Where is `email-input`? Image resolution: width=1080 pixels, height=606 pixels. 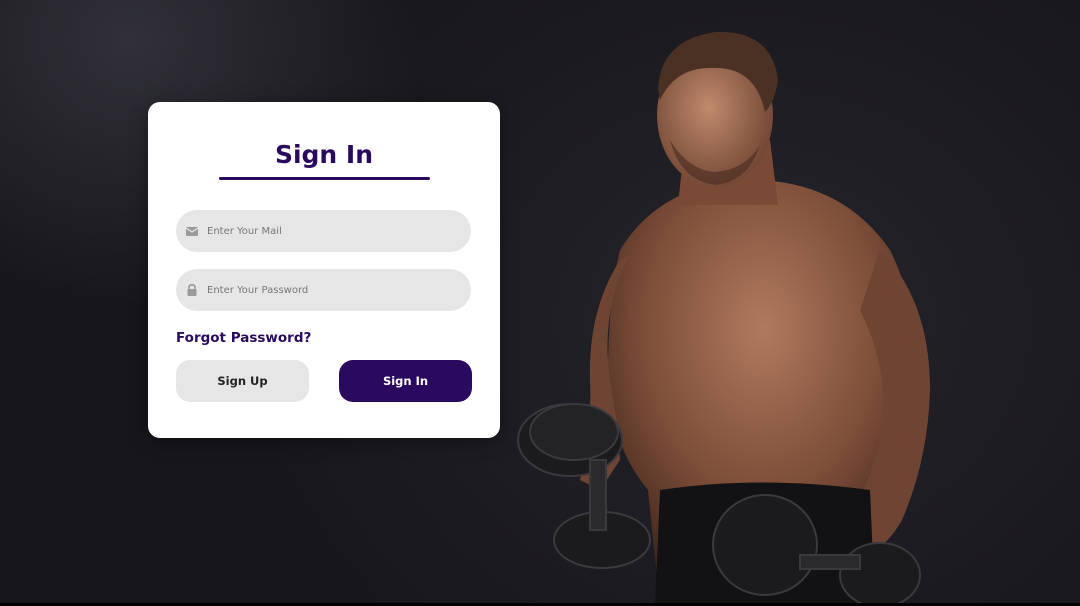 email-input is located at coordinates (332, 231).